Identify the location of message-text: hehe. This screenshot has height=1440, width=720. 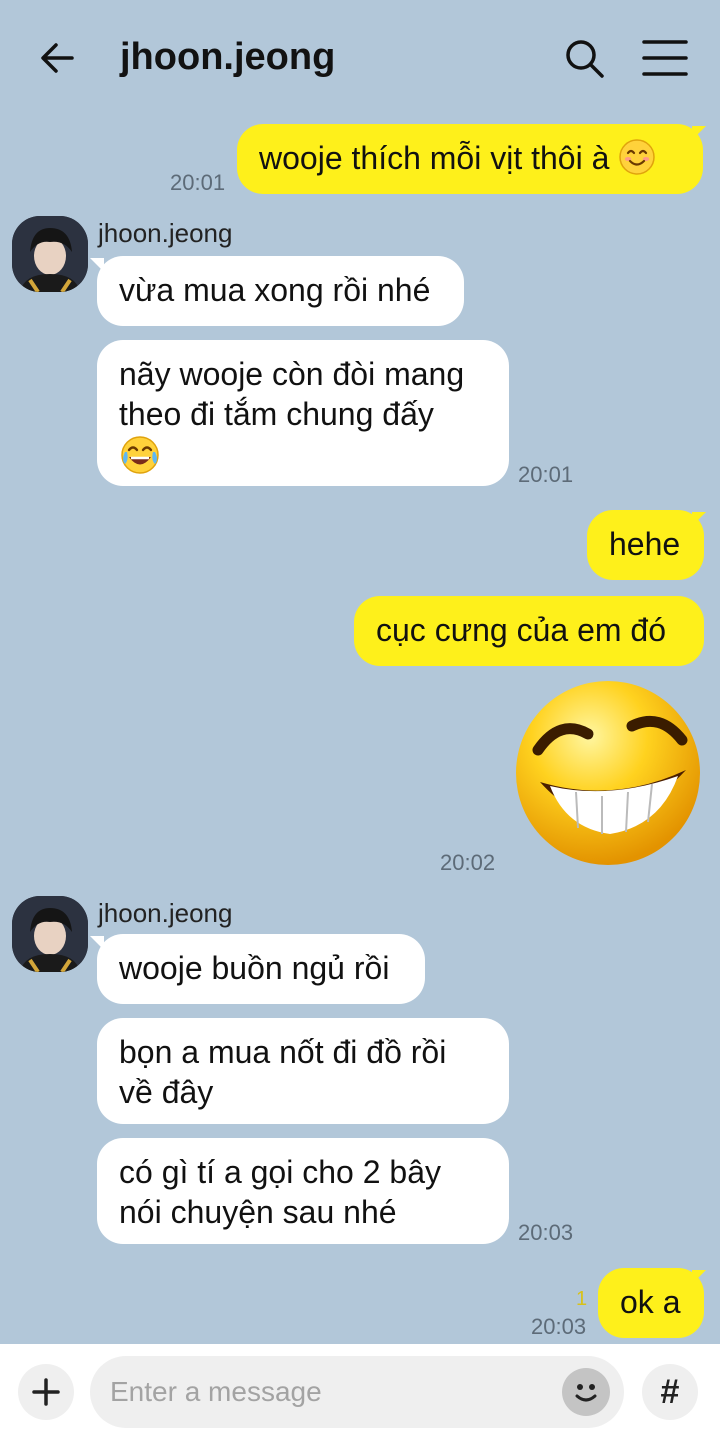
(645, 544).